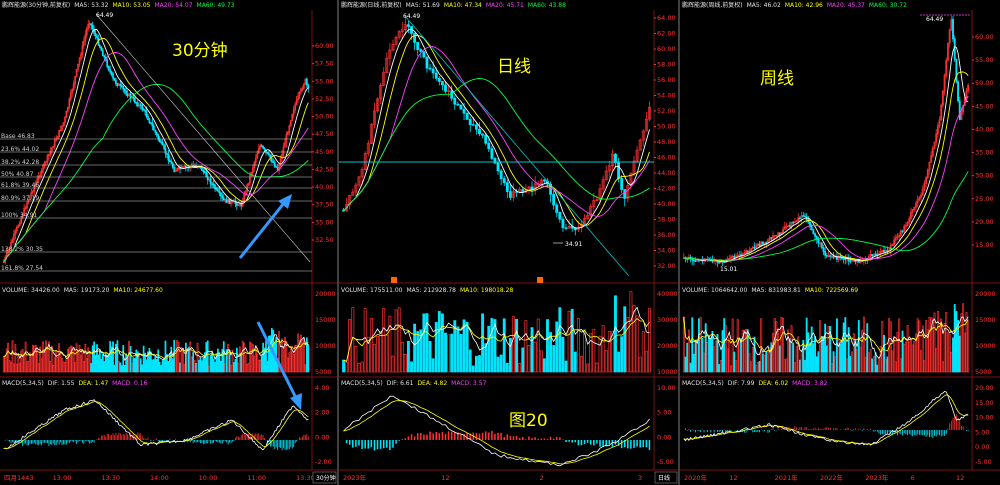 Image resolution: width=1000 pixels, height=485 pixels. What do you see at coordinates (22, 249) in the screenshot?
I see `fib-level-label: 138.2% 30.35` at bounding box center [22, 249].